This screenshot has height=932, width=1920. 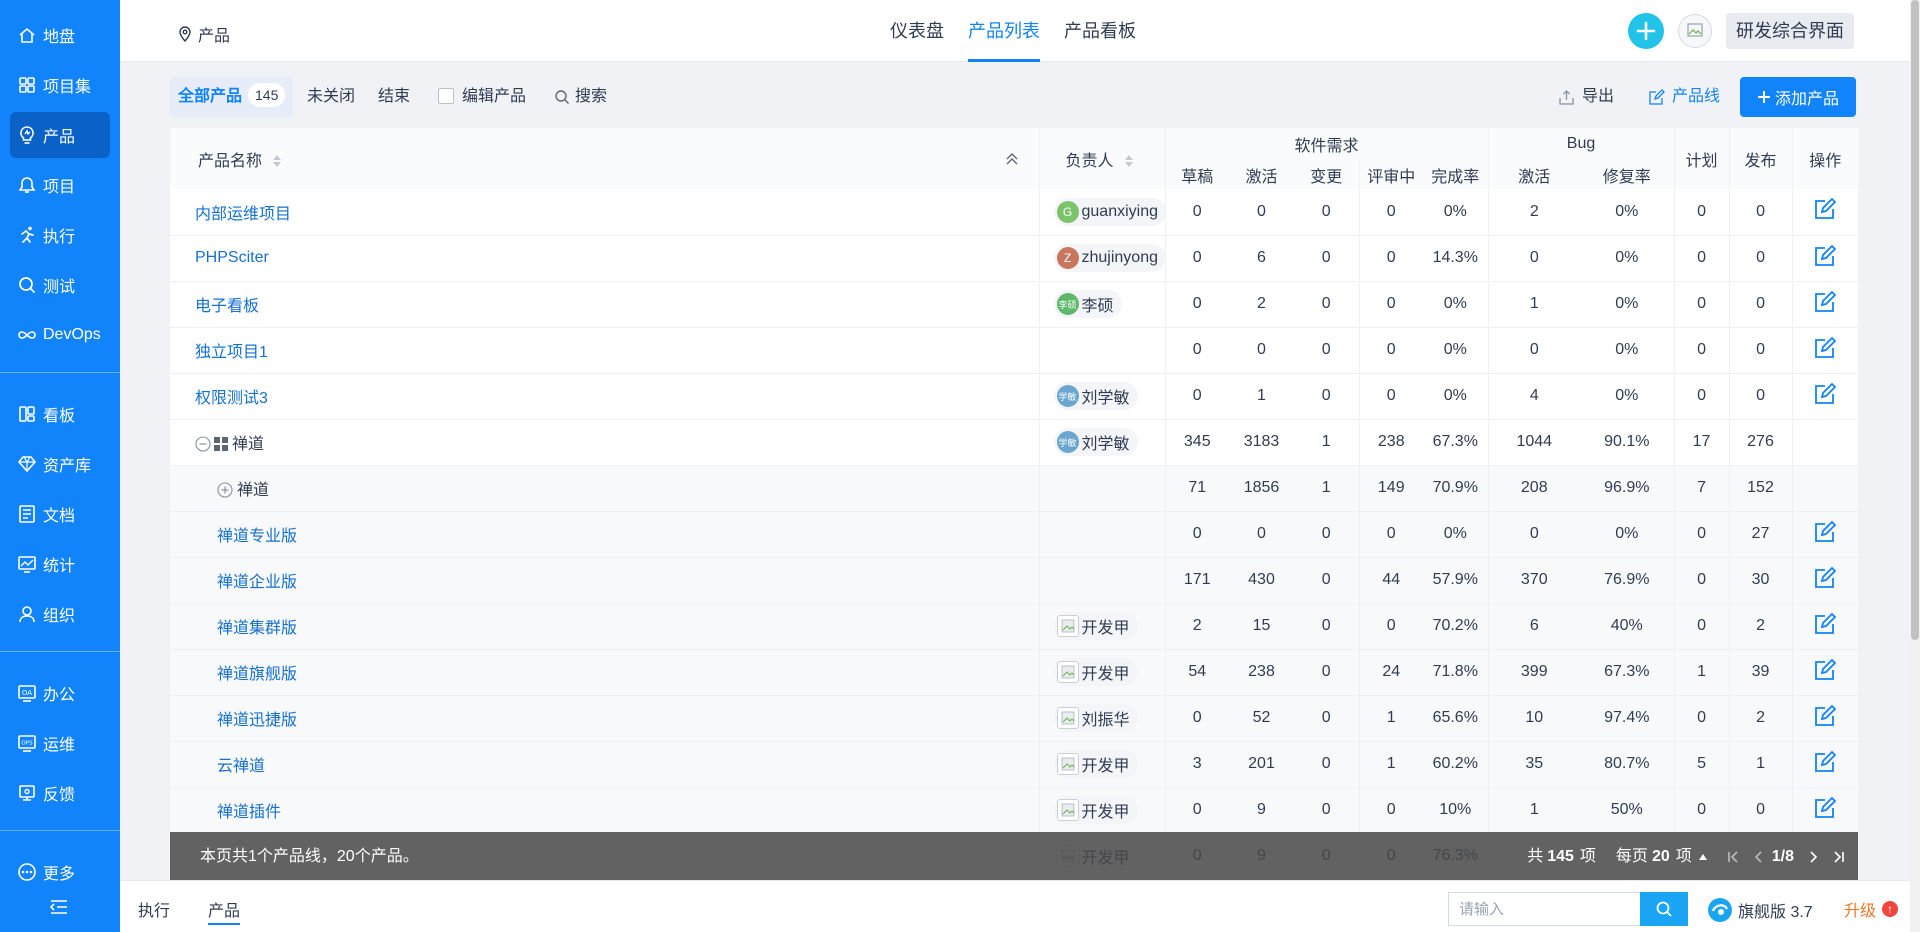 I want to click on location-pin-icon, so click(x=185, y=34).